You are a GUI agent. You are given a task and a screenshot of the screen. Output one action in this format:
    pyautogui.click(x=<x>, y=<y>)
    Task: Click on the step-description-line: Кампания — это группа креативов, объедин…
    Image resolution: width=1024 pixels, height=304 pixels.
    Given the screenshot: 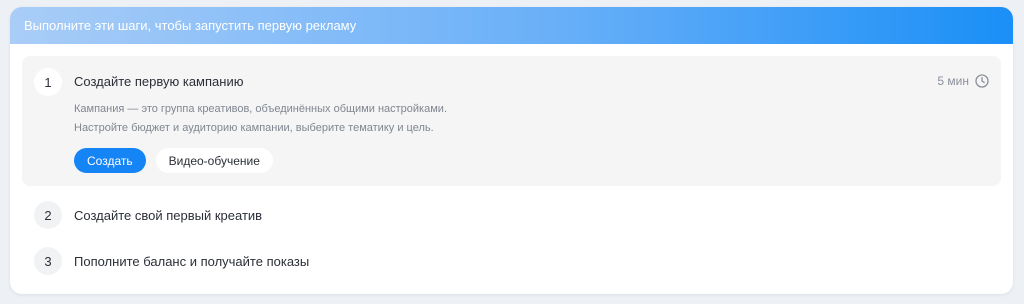 What is the action you would take?
    pyautogui.click(x=260, y=109)
    